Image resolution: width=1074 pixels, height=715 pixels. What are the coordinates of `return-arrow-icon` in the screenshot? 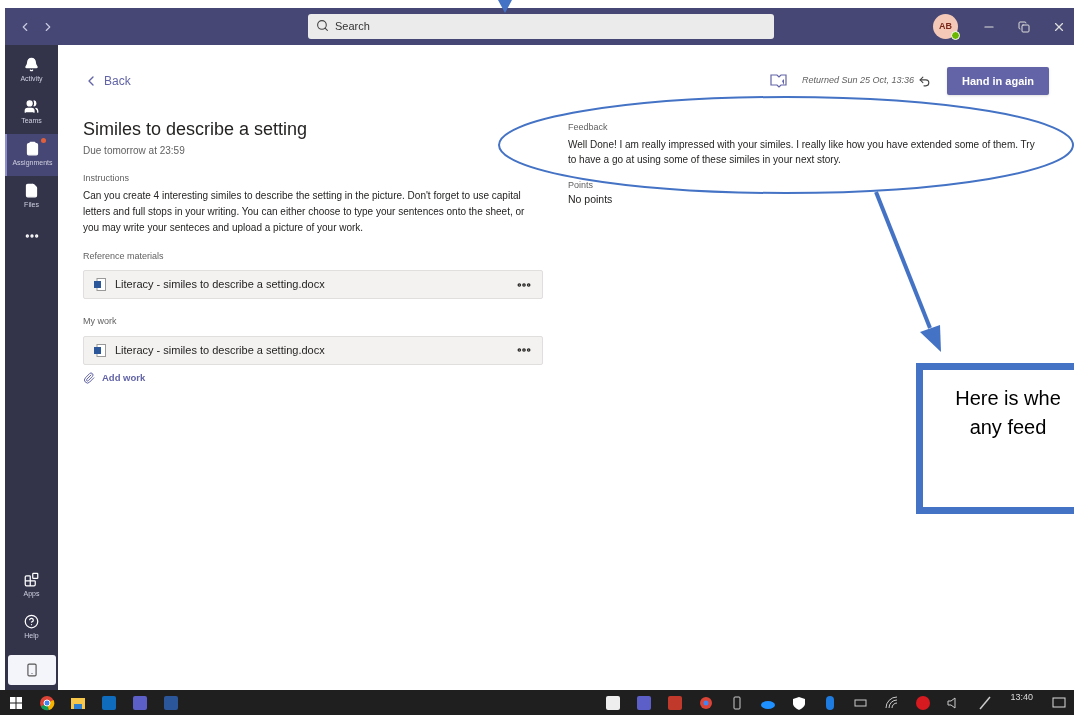 It's located at (924, 81).